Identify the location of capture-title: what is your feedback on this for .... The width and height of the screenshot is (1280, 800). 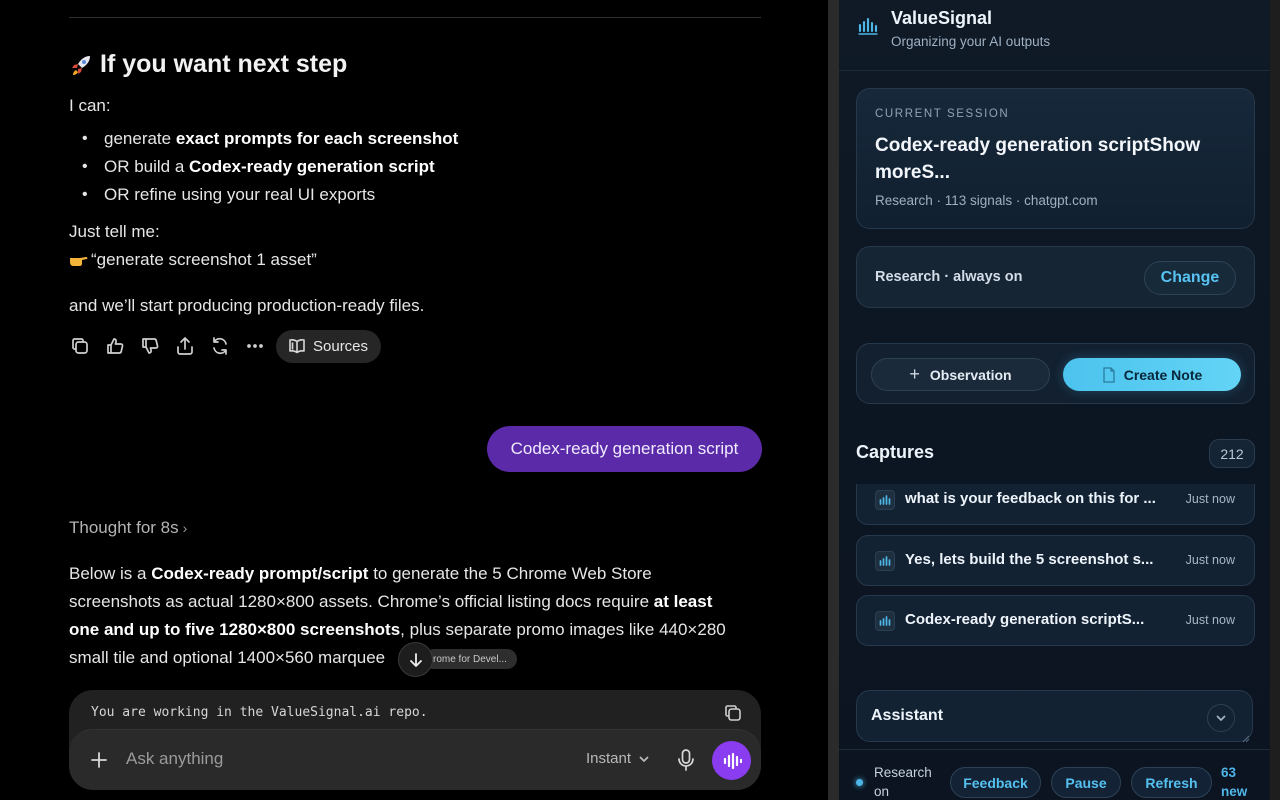
(1030, 498).